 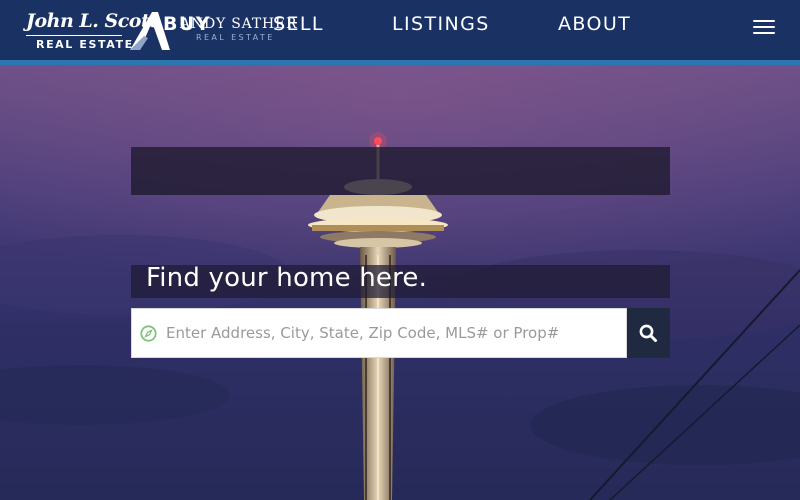 What do you see at coordinates (74, 35) in the screenshot?
I see `logo-rule` at bounding box center [74, 35].